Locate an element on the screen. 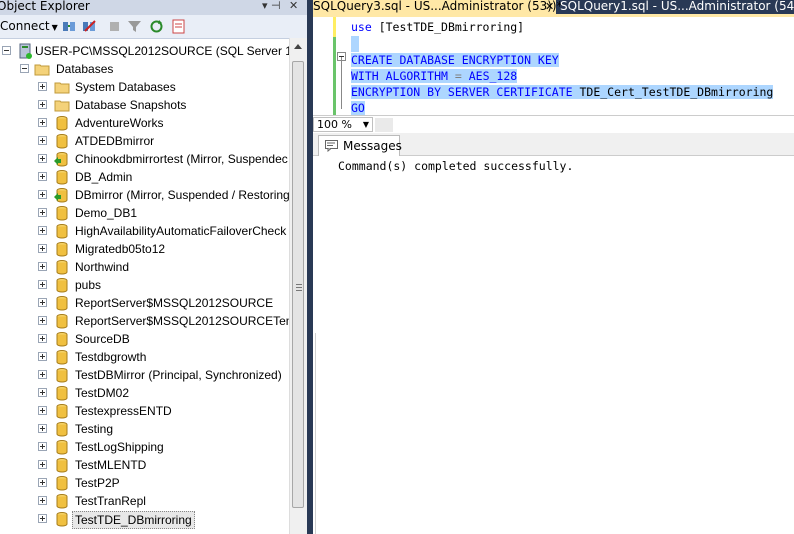  scroll-up-icon is located at coordinates (298, 46).